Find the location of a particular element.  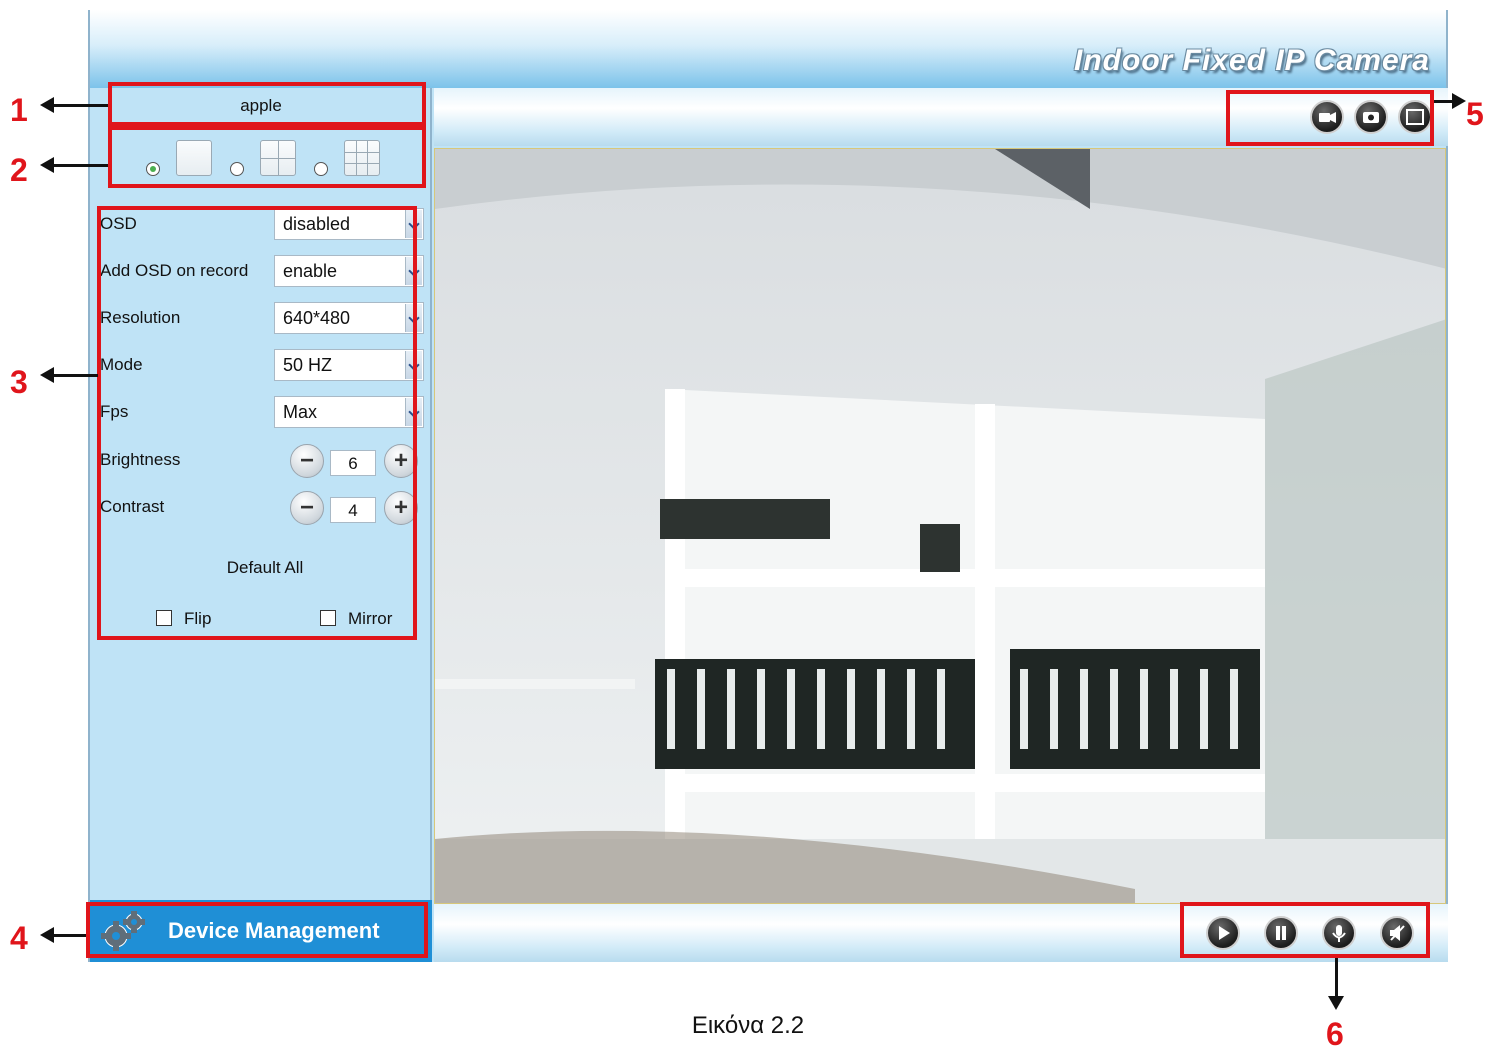

figure-caption: Εικόνα 2.2 is located at coordinates (748, 1025).